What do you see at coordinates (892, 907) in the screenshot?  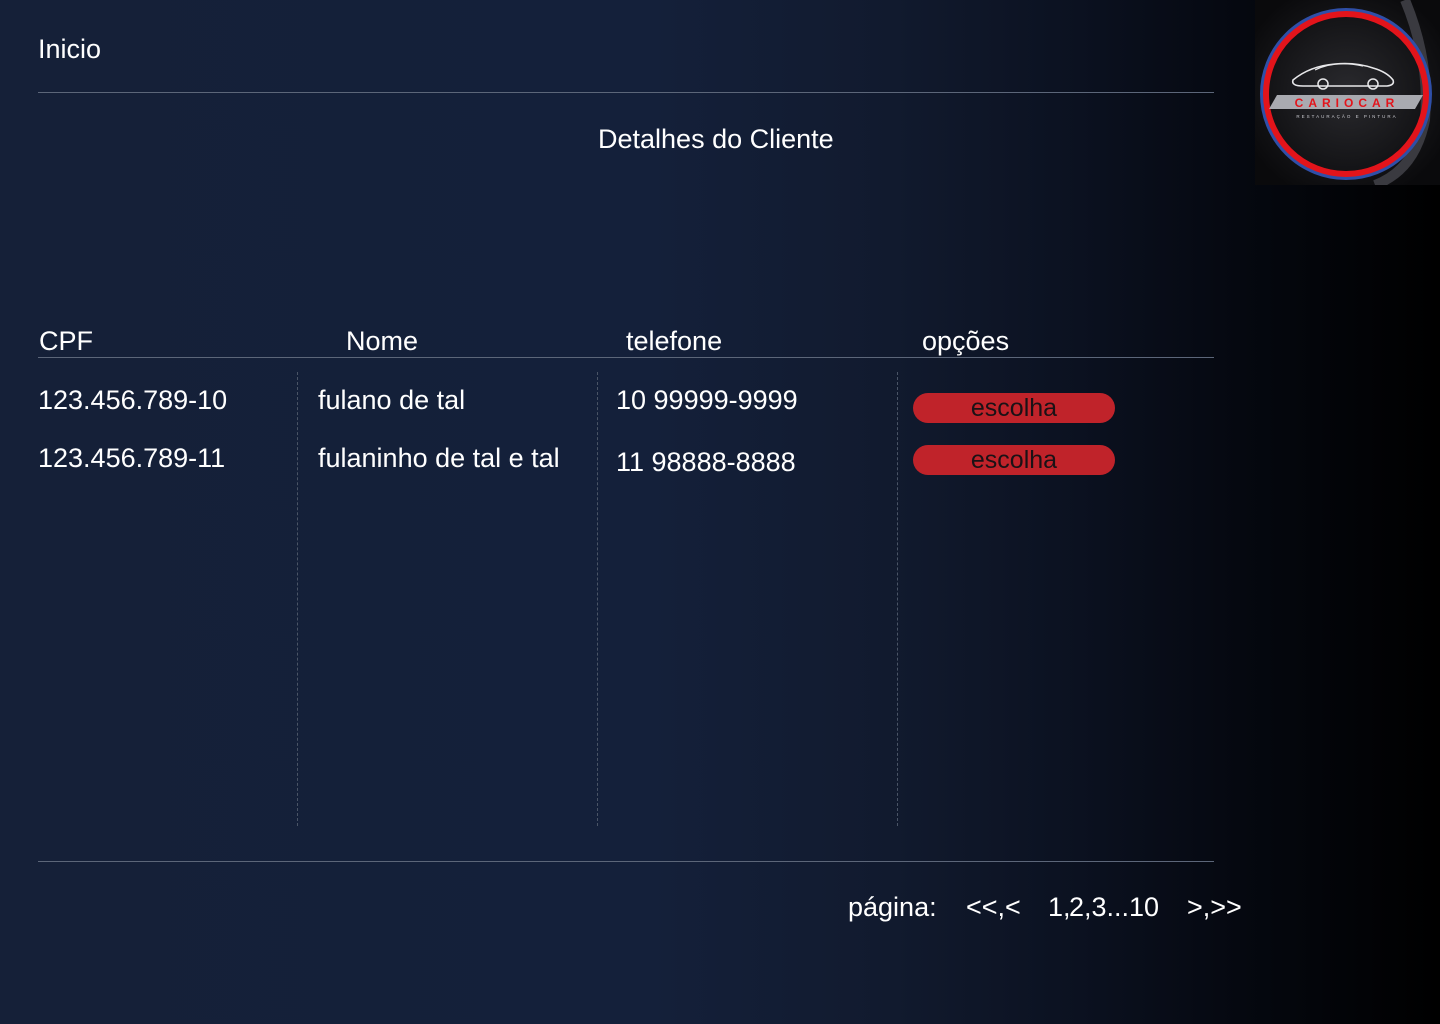 I see `pagination-label: página:` at bounding box center [892, 907].